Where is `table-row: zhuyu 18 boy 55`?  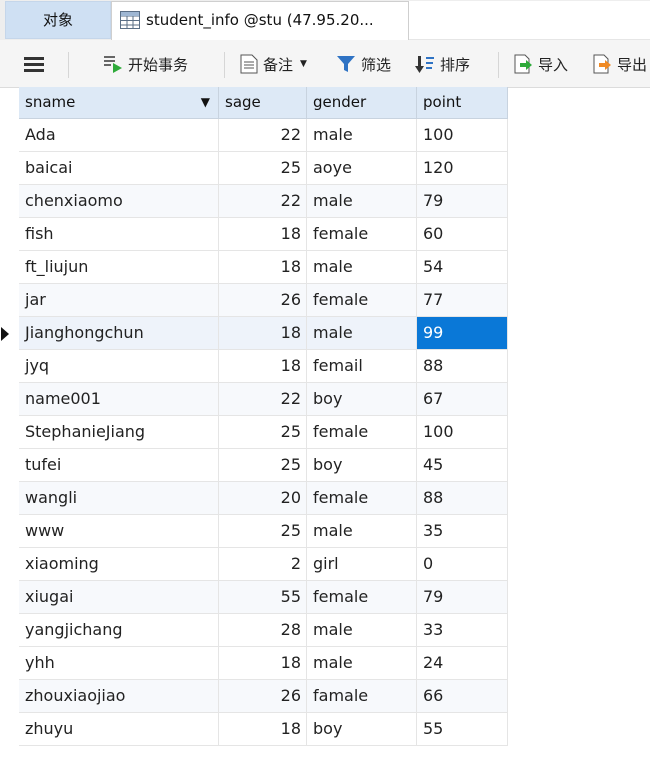
table-row: zhuyu 18 boy 55 is located at coordinates (256, 729).